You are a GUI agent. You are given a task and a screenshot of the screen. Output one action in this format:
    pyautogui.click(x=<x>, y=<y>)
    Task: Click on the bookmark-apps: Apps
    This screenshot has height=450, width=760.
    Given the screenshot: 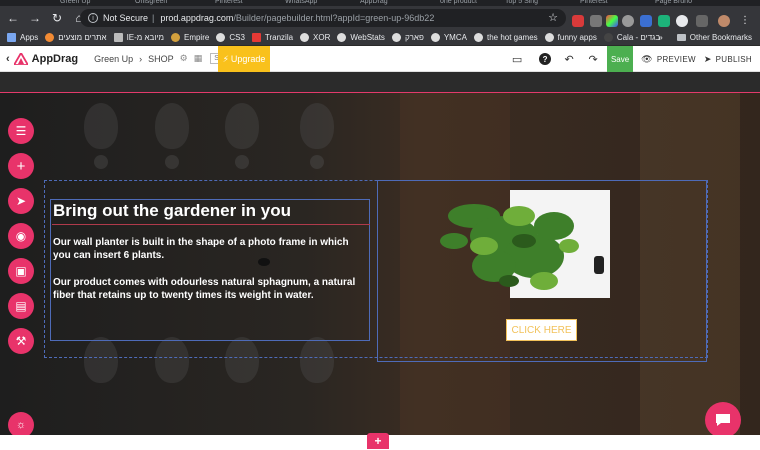 What is the action you would take?
    pyautogui.click(x=22, y=37)
    